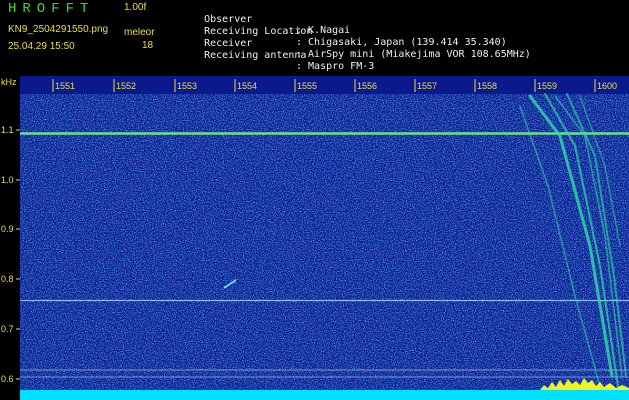  I want to click on freq-tick-0.7: 0.7, so click(7, 329).